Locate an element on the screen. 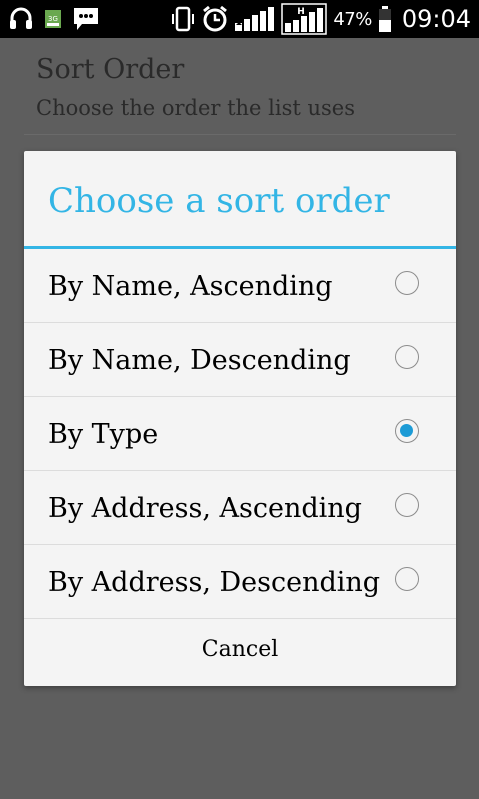 Image resolution: width=479 pixels, height=799 pixels. battery-icon is located at coordinates (385, 19).